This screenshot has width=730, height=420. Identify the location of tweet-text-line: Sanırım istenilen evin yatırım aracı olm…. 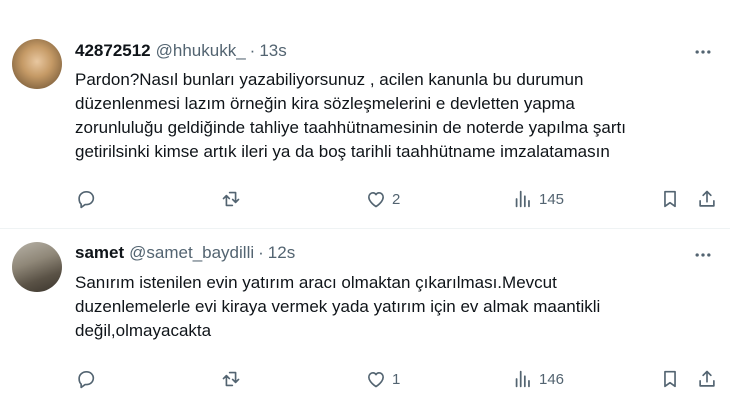
(316, 282).